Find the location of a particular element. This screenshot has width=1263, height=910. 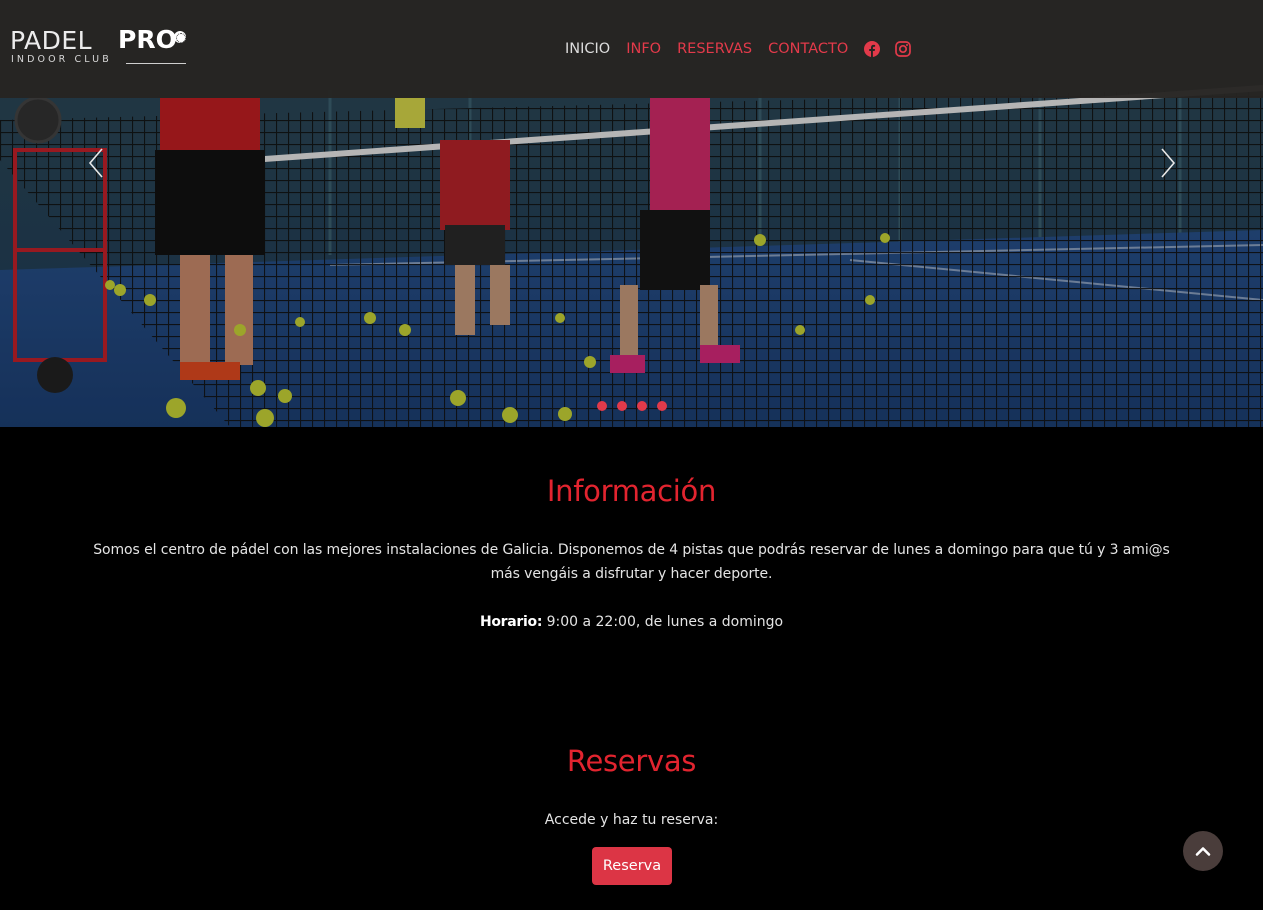

nav-item-inicio: INICIO is located at coordinates (587, 49).